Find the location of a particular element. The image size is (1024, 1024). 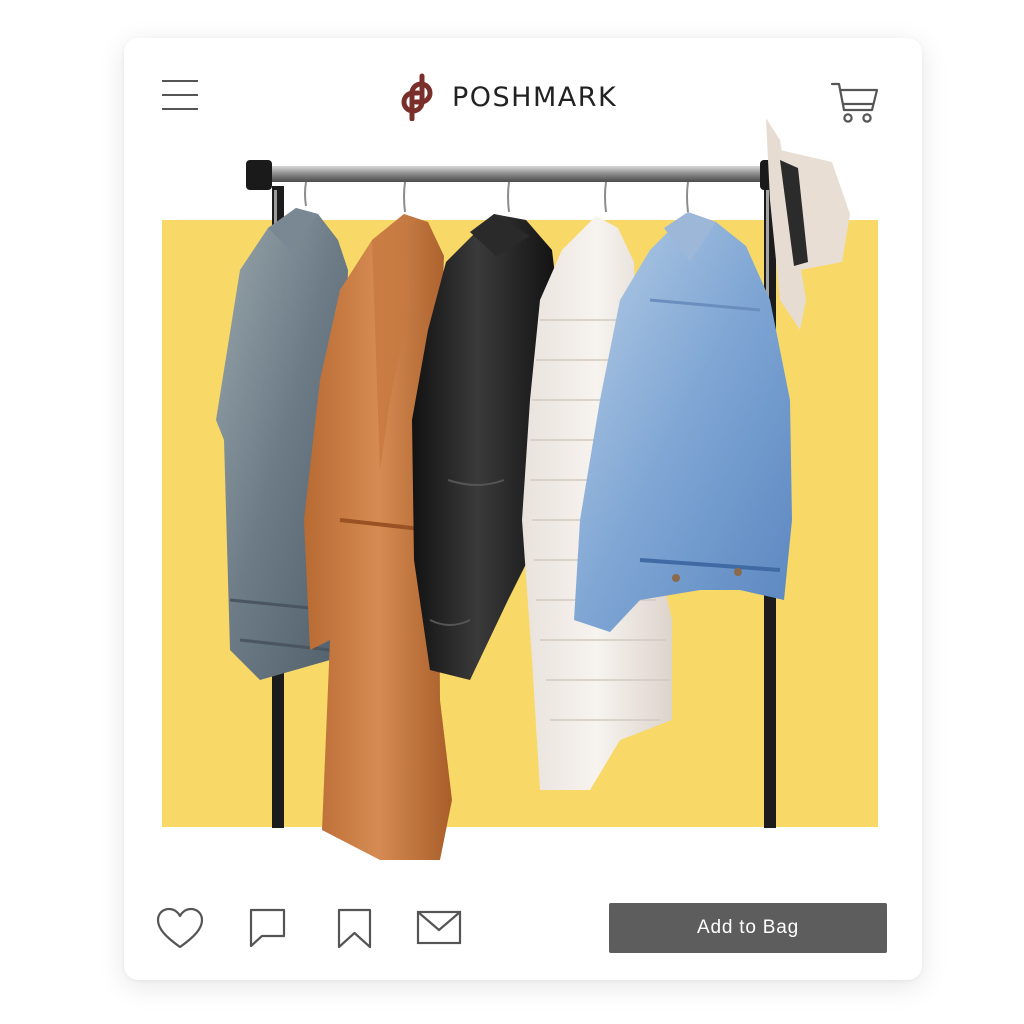

comment-button is located at coordinates (268, 928).